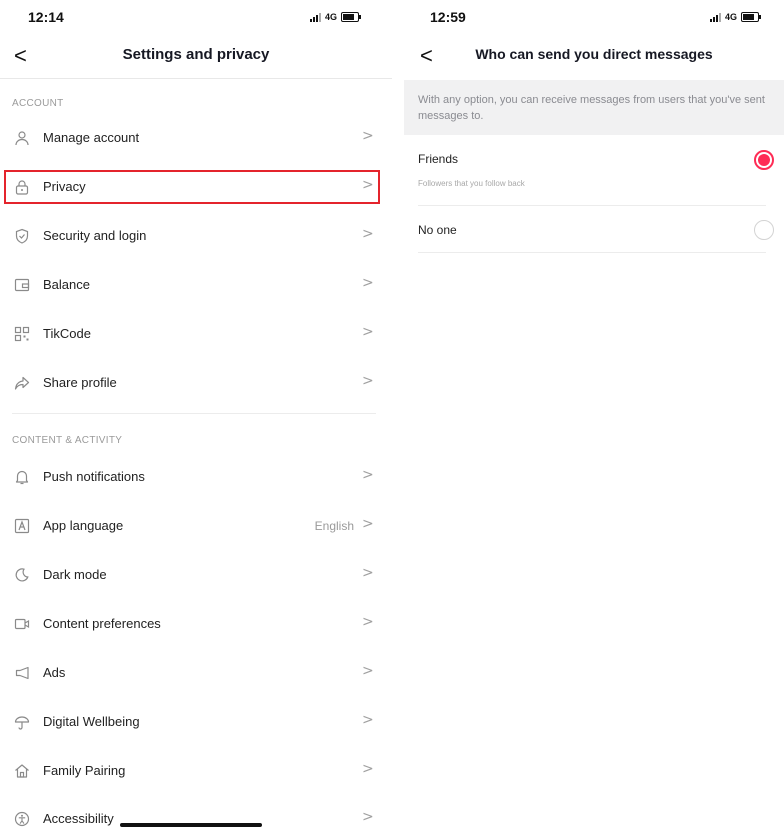 This screenshot has width=784, height=828. What do you see at coordinates (46, 17) in the screenshot?
I see `status-time: 12:14` at bounding box center [46, 17].